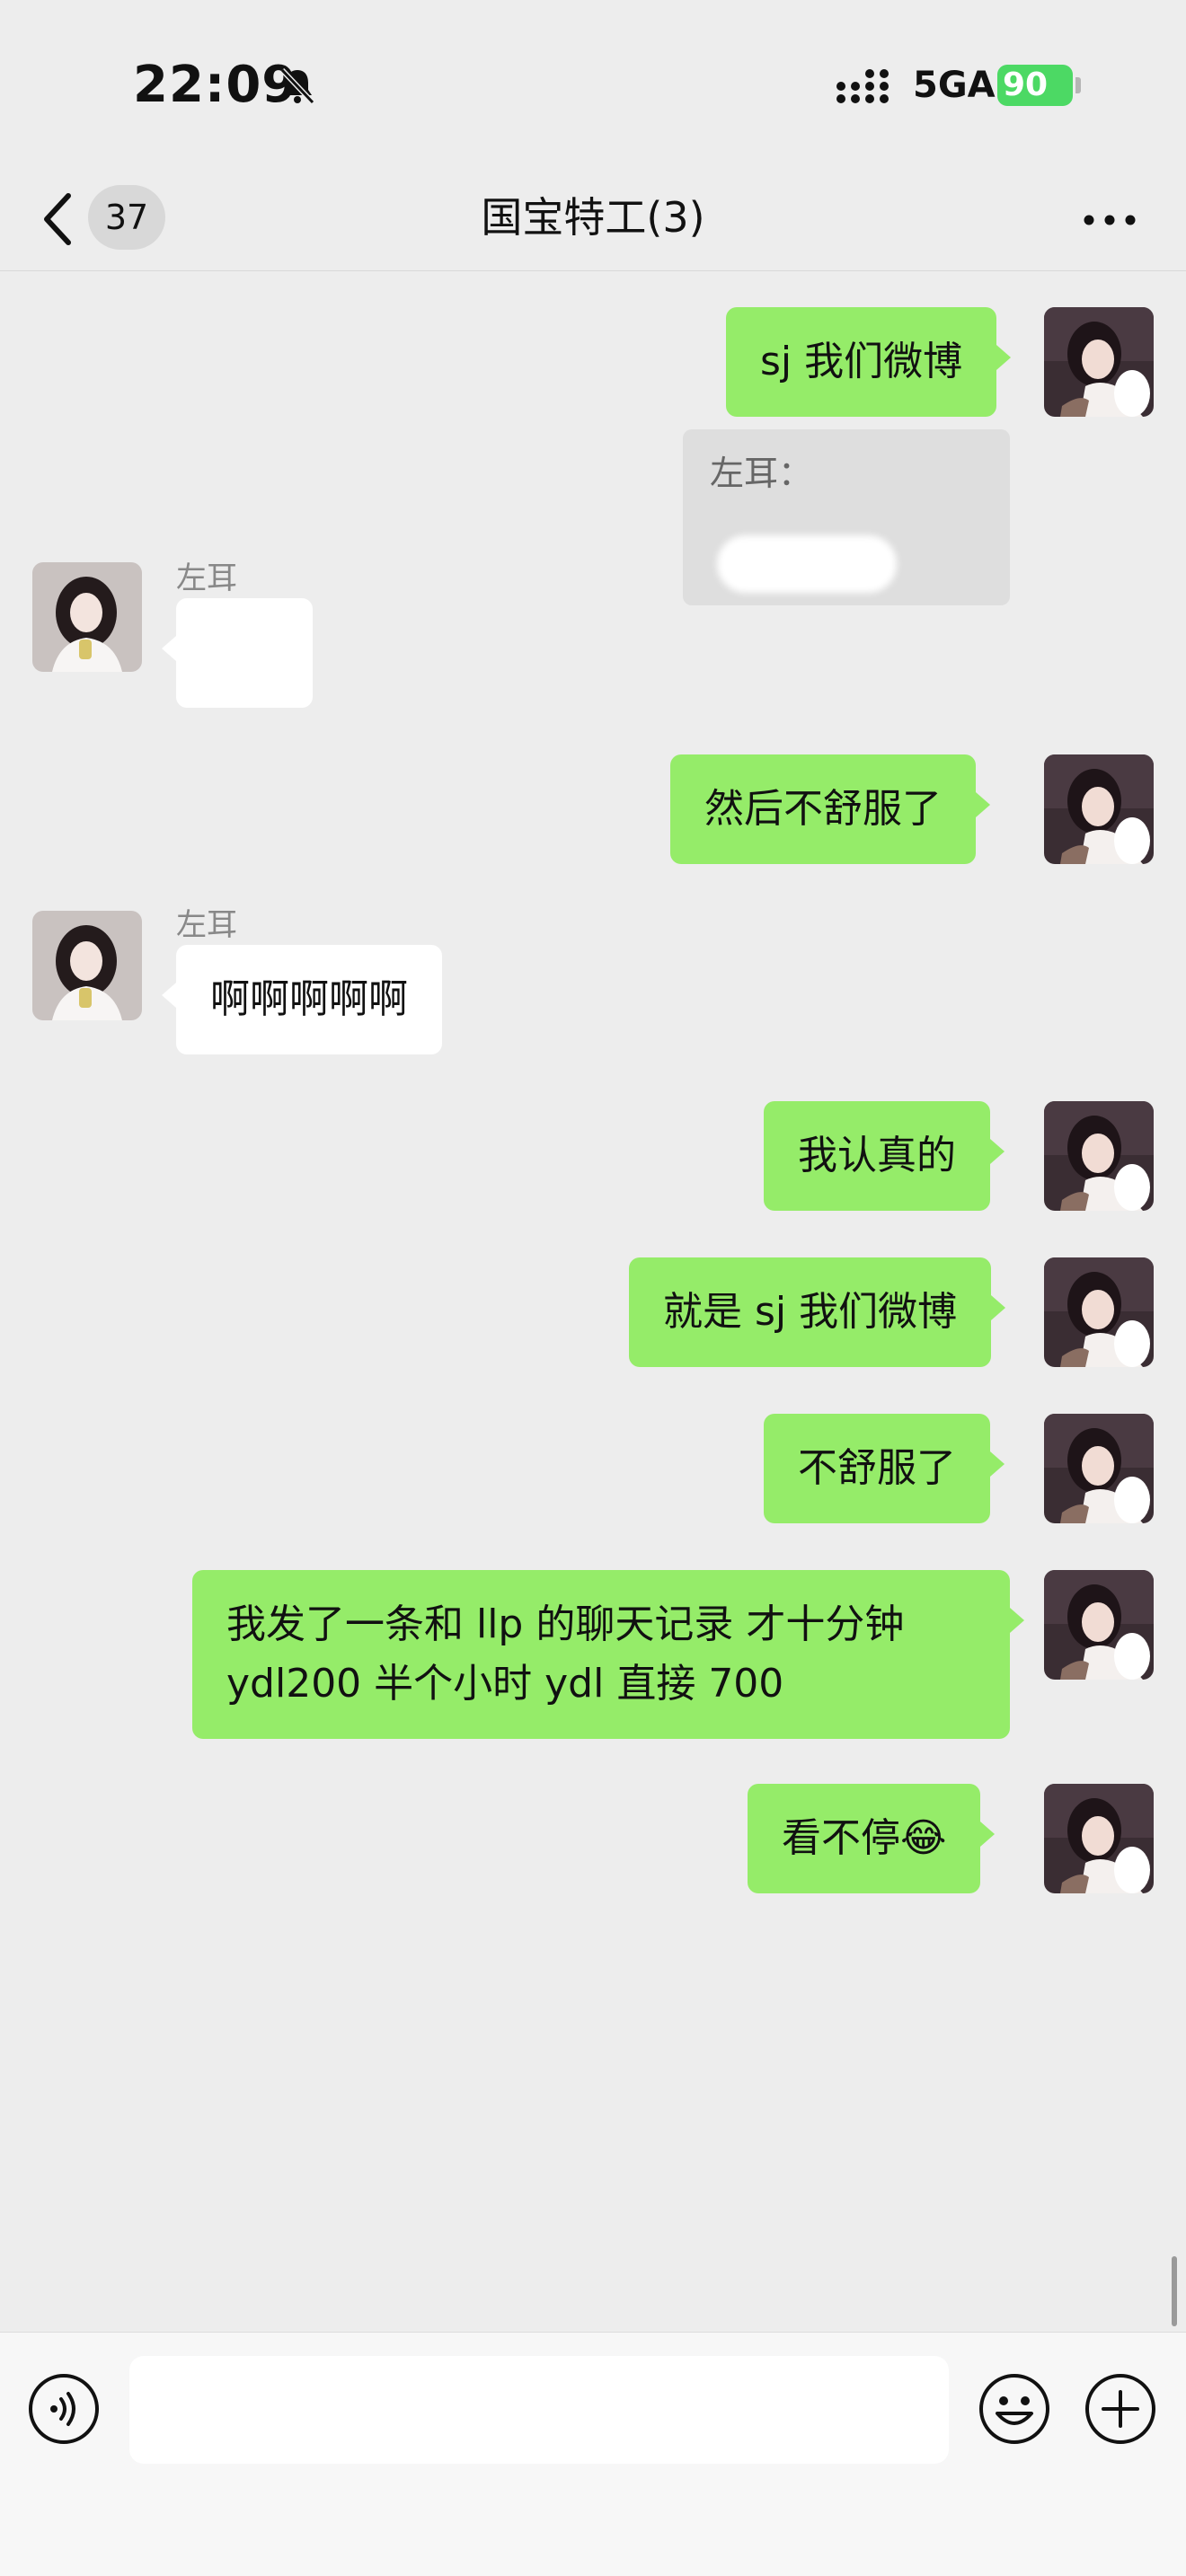  What do you see at coordinates (807, 563) in the screenshot?
I see `quote-redacted-content` at bounding box center [807, 563].